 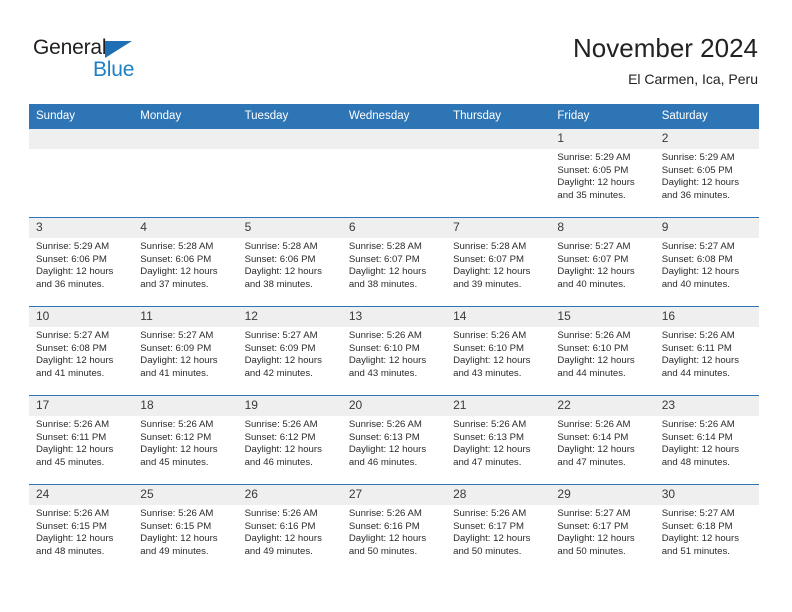 I want to click on day-detail-daylight2: and 44 minutes., so click(x=695, y=373).